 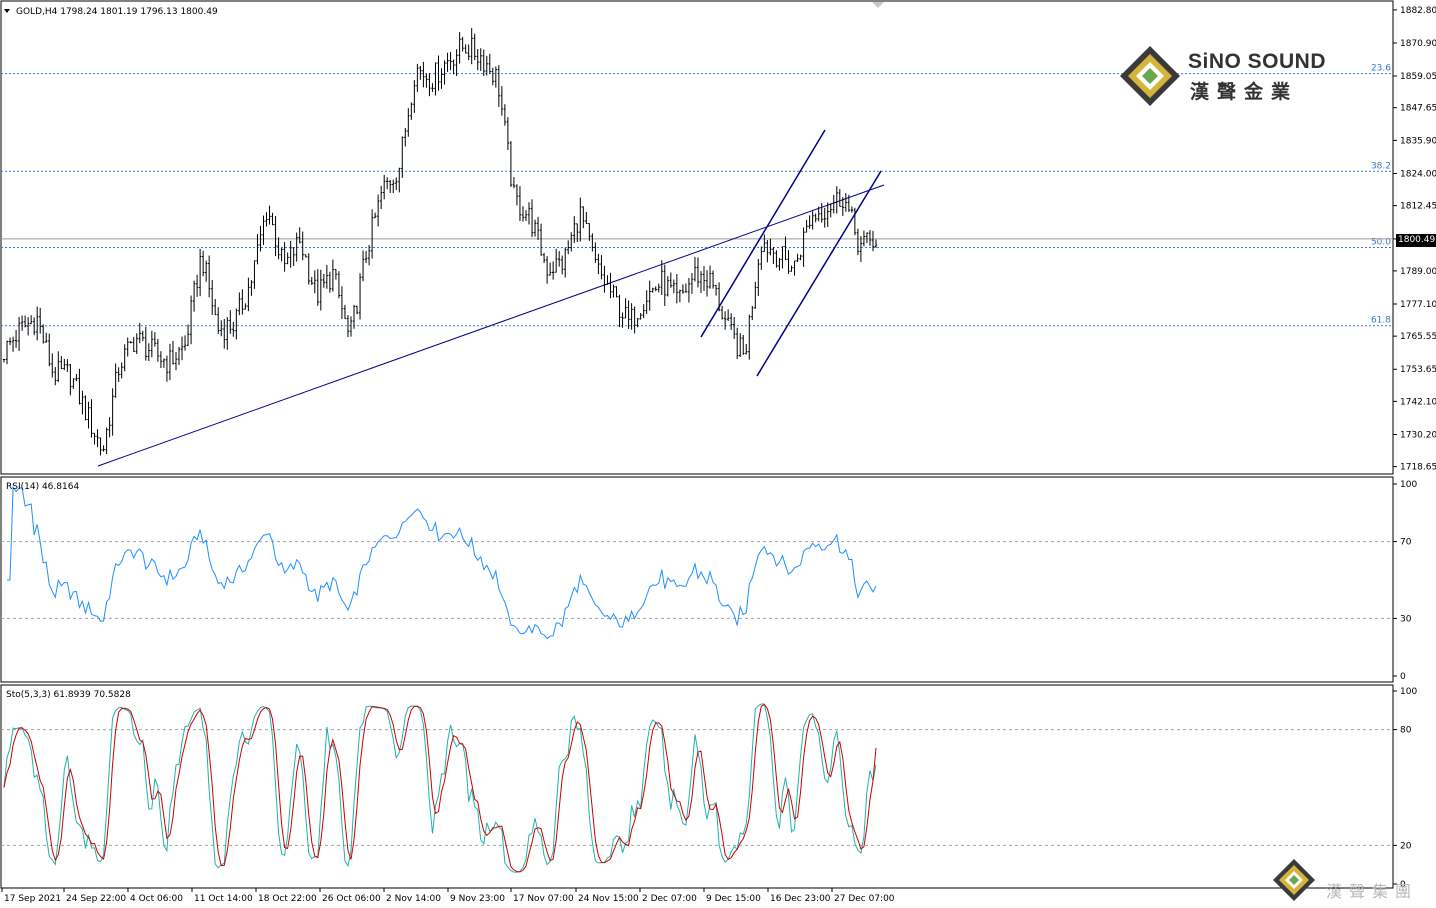 I want to click on watermark: 漢聲集團, so click(x=1354, y=881).